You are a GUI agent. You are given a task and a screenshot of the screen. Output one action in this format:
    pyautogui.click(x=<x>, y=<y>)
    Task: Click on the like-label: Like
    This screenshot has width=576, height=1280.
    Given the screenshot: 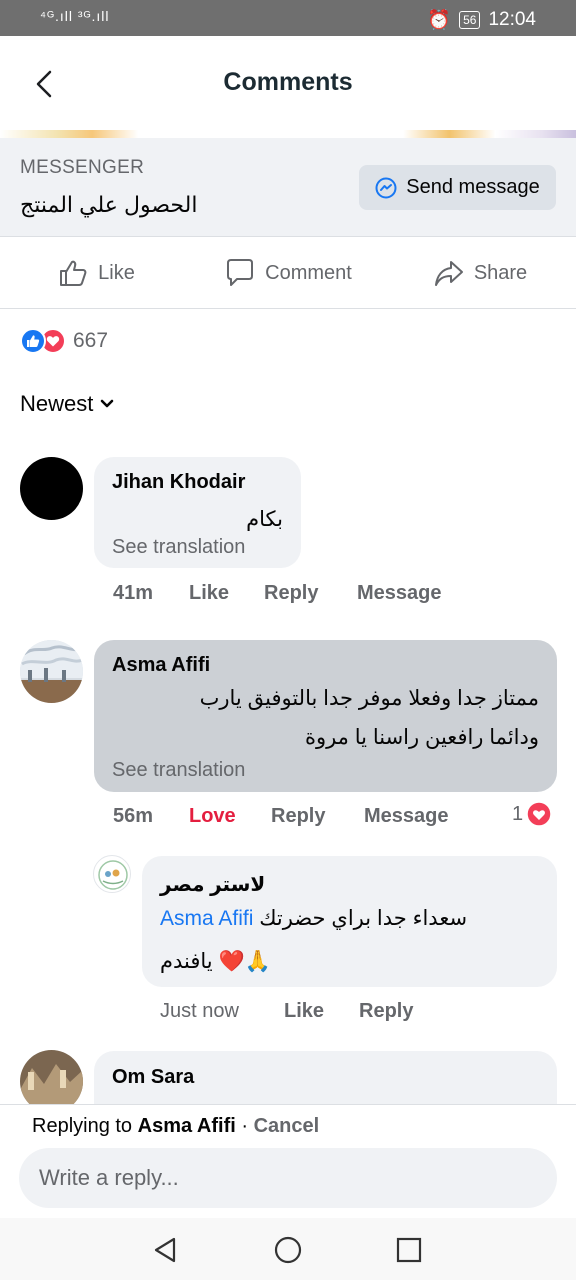 What is the action you would take?
    pyautogui.click(x=116, y=272)
    